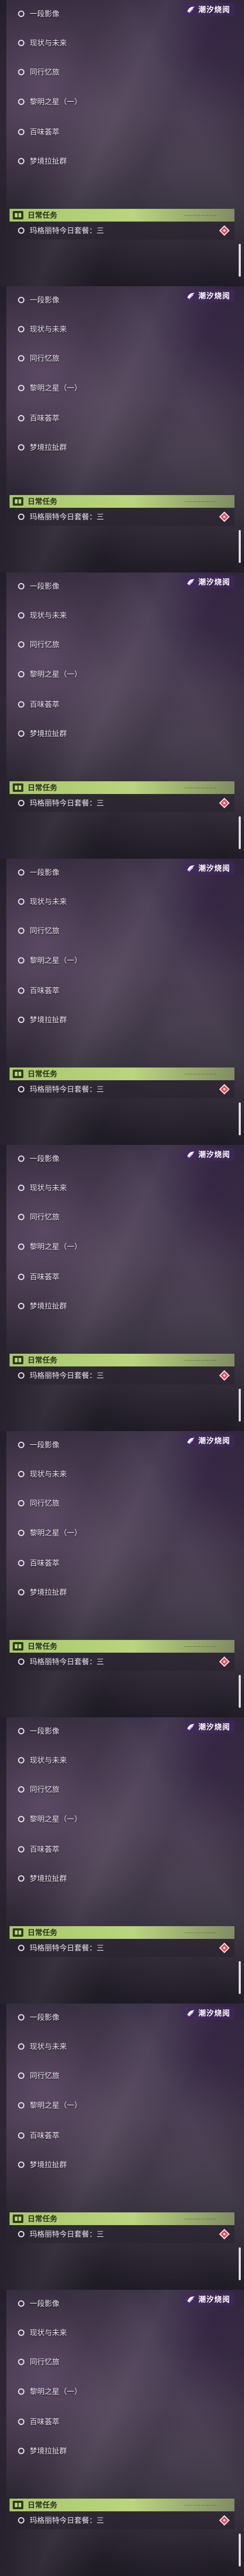  What do you see at coordinates (45, 1563) in the screenshot?
I see `quest-item-label: 百味荟萃` at bounding box center [45, 1563].